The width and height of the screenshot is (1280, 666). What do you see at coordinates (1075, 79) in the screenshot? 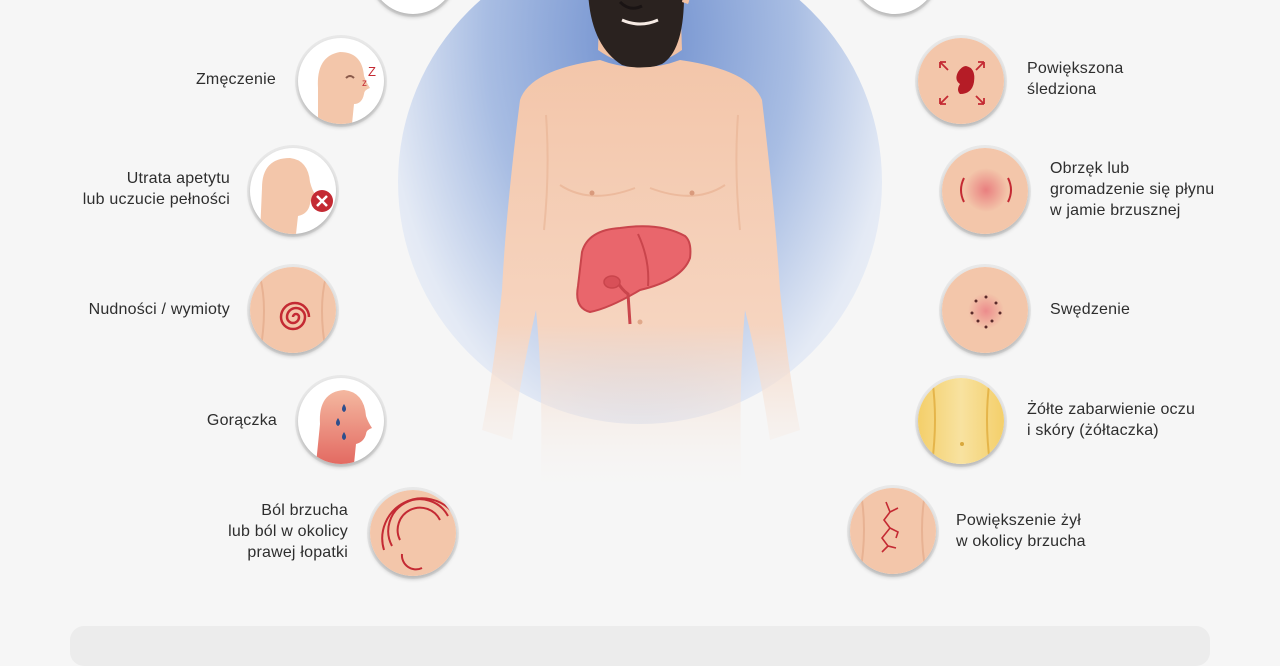
I see `label-enlarged-spleen: Powiększona śledziona` at bounding box center [1075, 79].